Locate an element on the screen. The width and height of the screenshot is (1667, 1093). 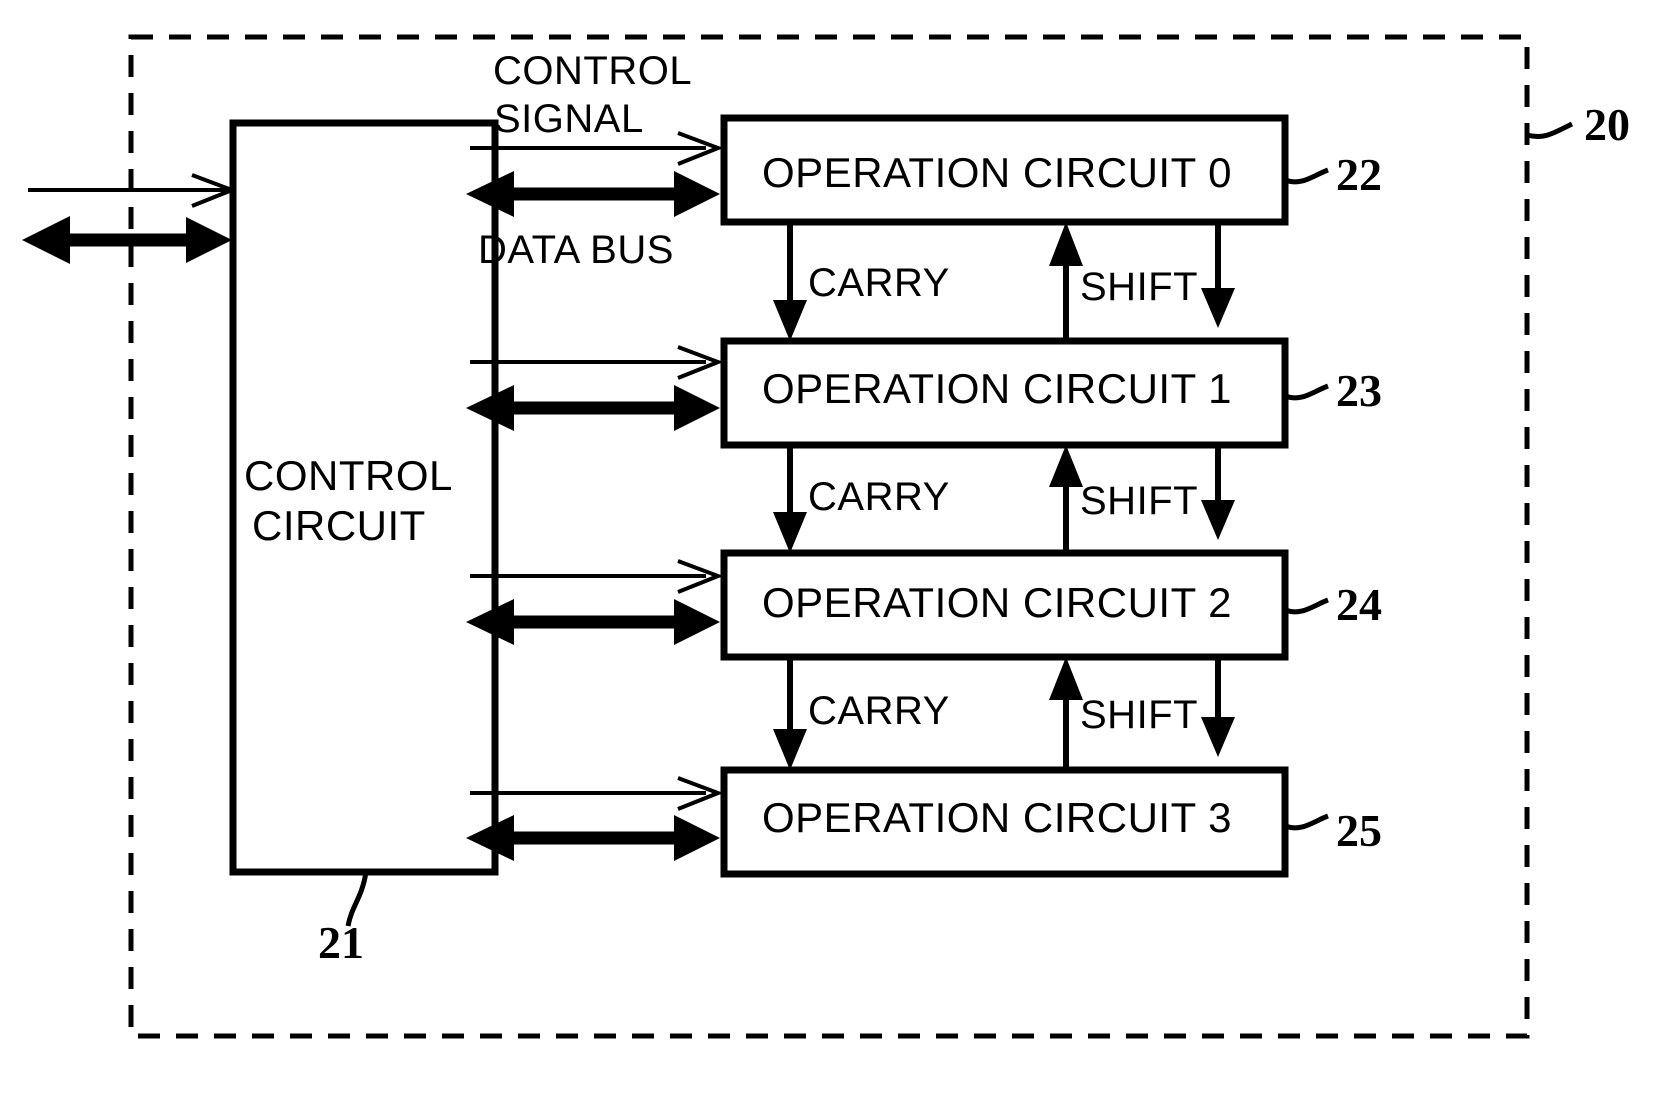
shift-arrowhead-0-icon is located at coordinates (1066, 244).